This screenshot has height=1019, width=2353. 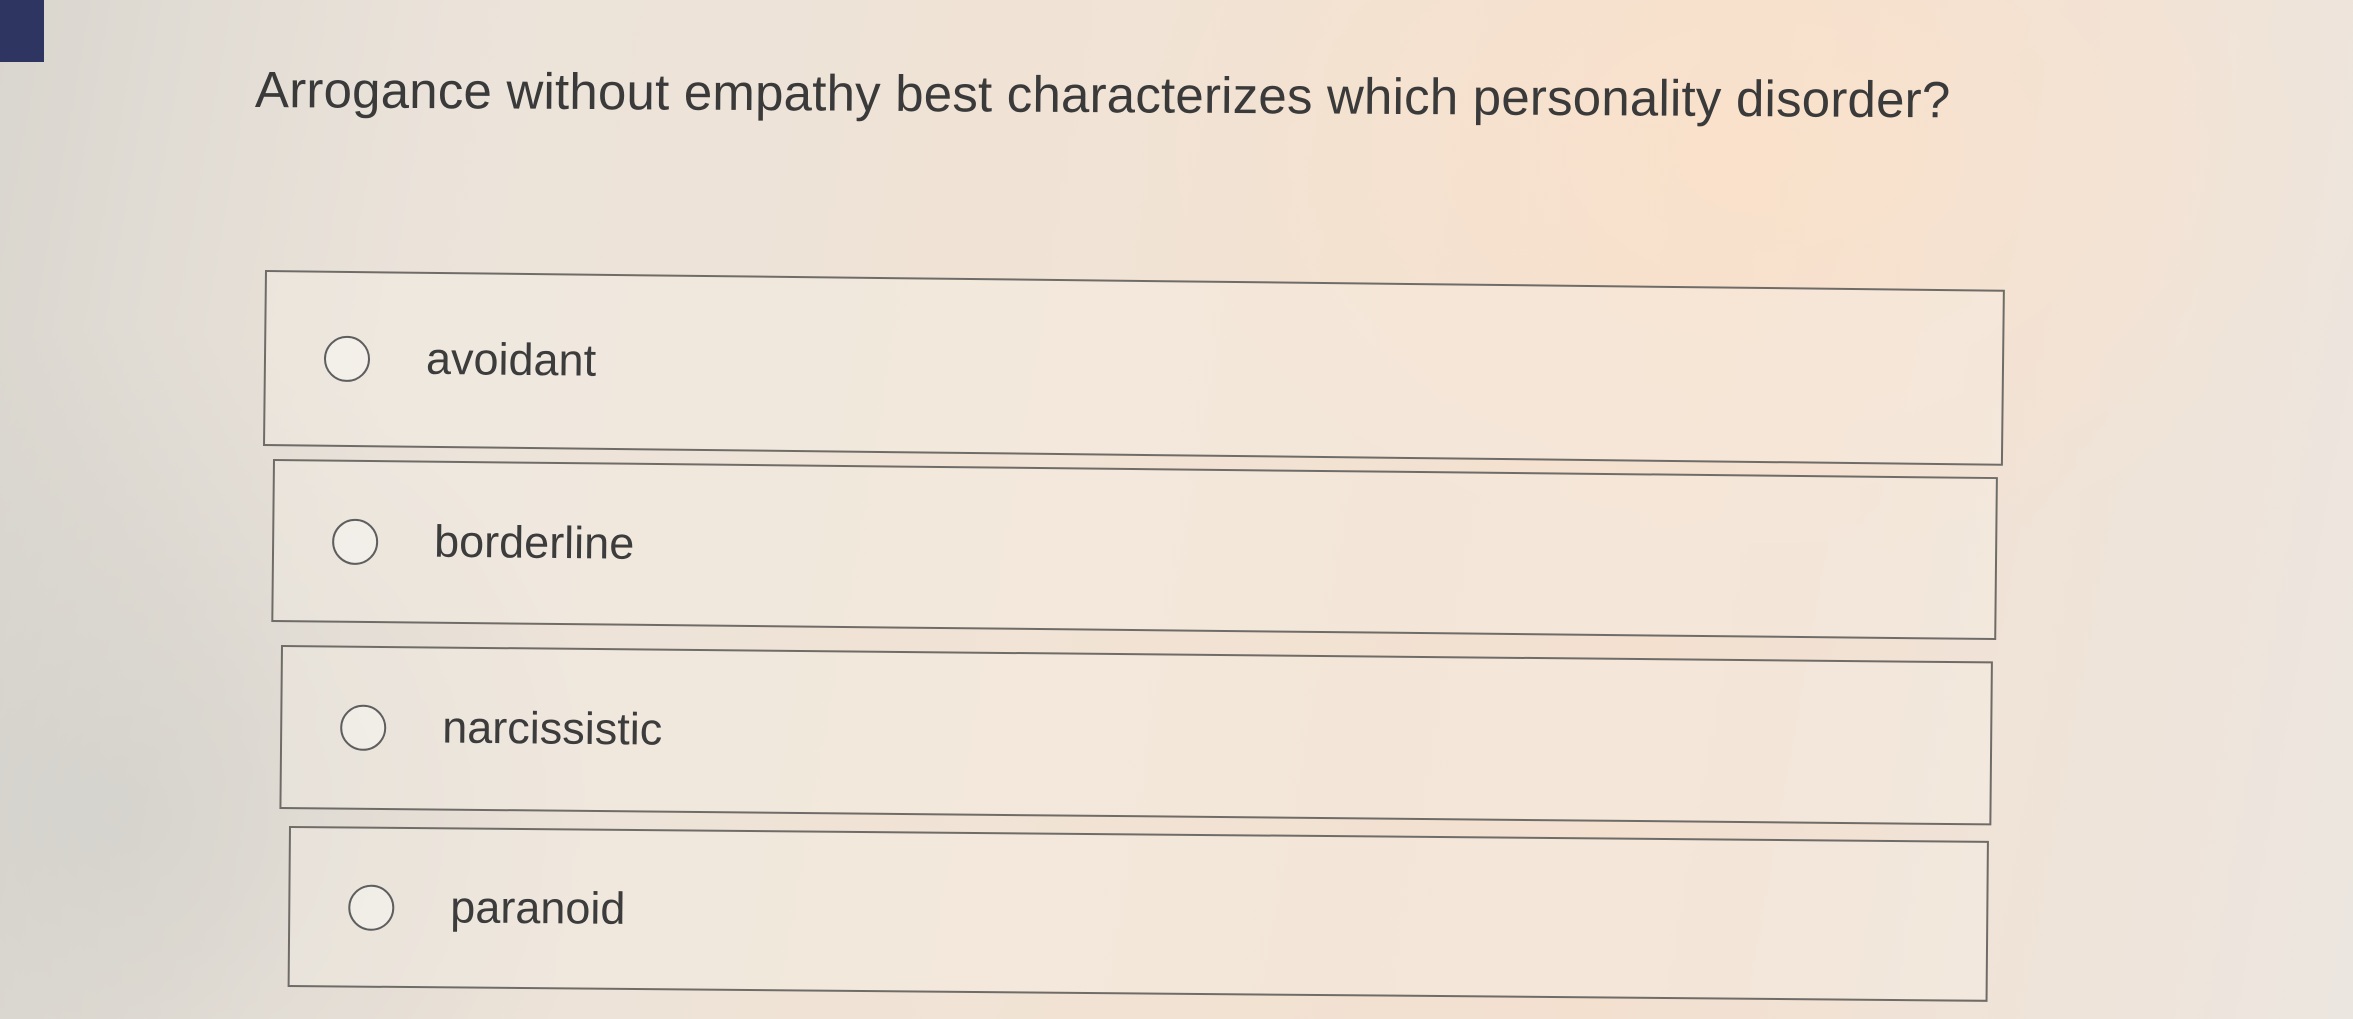 What do you see at coordinates (1136, 735) in the screenshot?
I see `option-narcissistic: narcissistic` at bounding box center [1136, 735].